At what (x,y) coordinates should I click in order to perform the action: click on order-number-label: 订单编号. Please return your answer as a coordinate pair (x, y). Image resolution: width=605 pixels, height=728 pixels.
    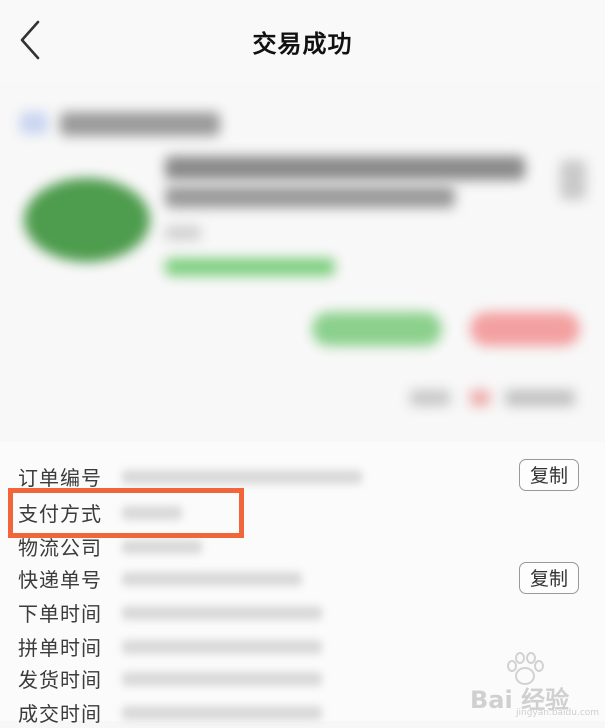
    Looking at the image, I should click on (60, 478).